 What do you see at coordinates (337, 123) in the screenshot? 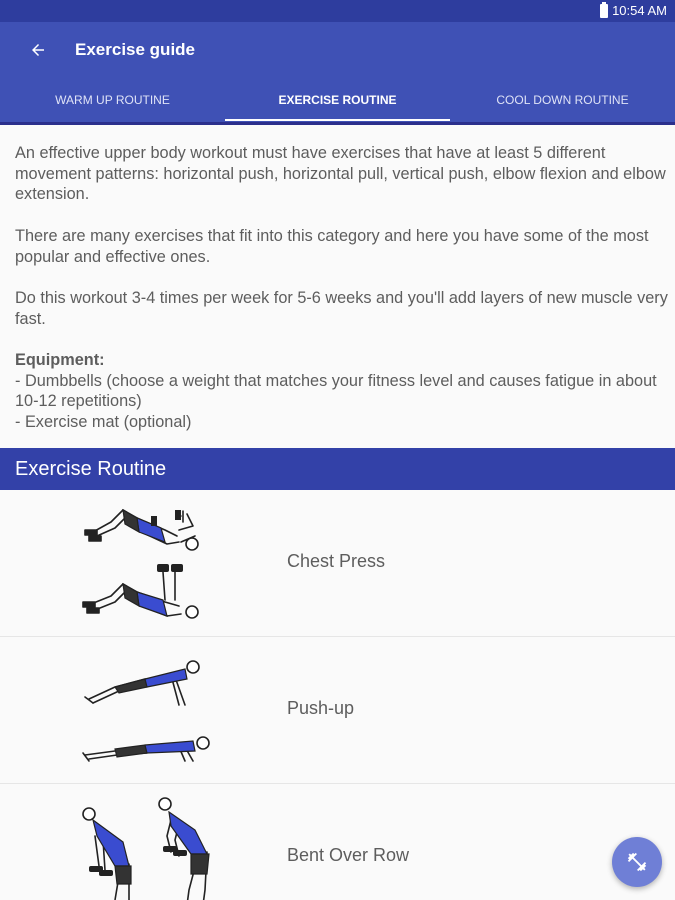
I see `tab-bar-divider` at bounding box center [337, 123].